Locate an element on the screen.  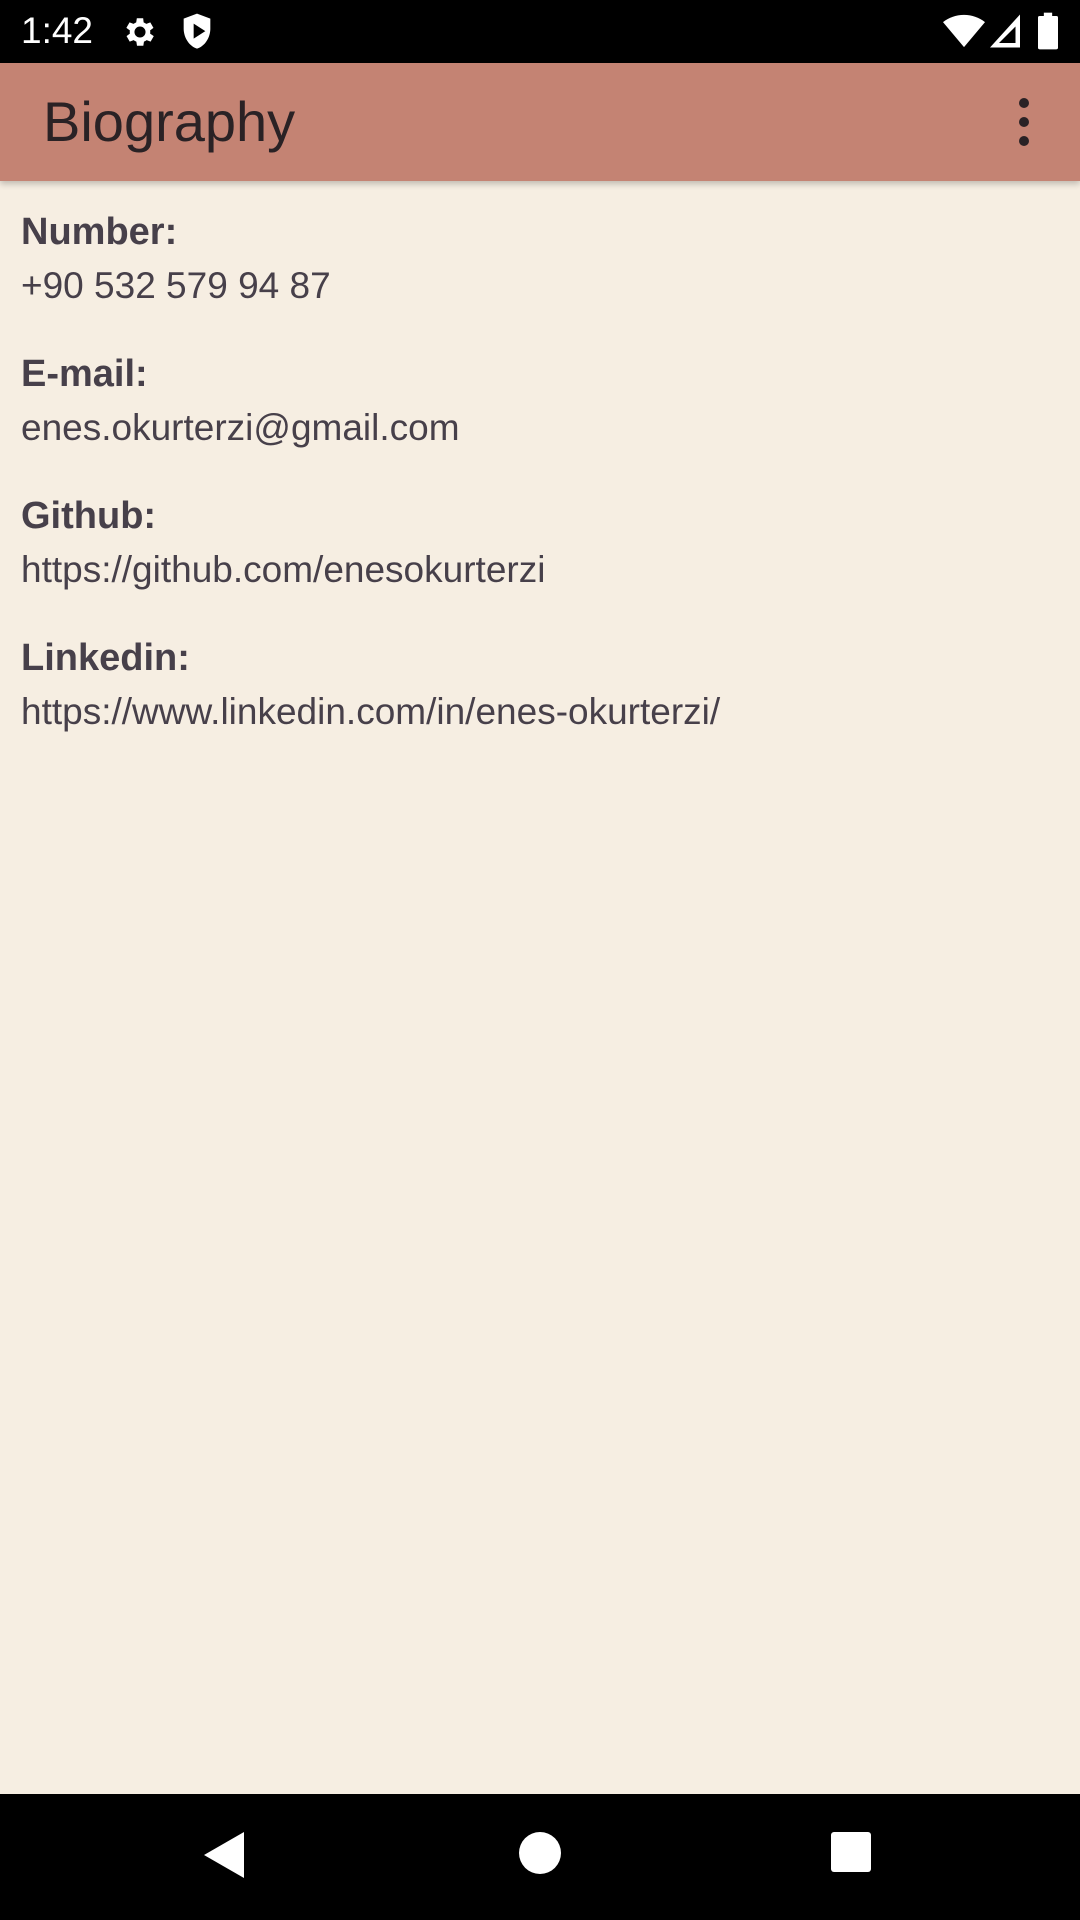
status-time: 1:42 is located at coordinates (57, 30).